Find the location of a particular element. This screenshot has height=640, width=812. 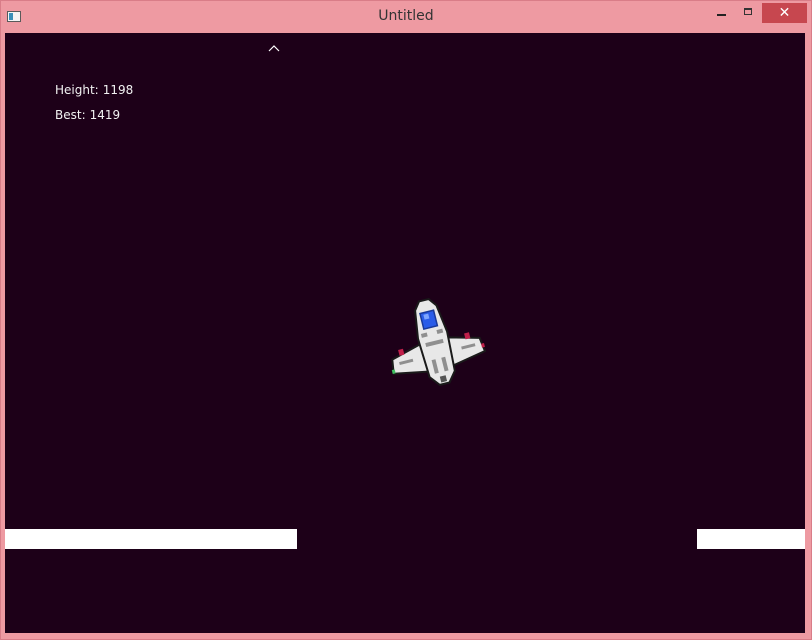

height-readout: Height: 1198 is located at coordinates (94, 90).